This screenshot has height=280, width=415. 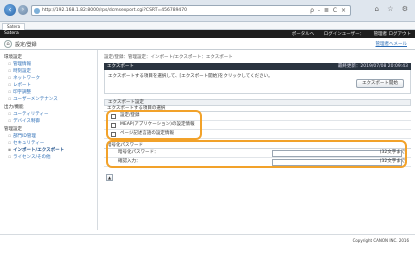 I want to click on sidebar-item-print-adjust: ▫ 印字調整, so click(x=19, y=92).